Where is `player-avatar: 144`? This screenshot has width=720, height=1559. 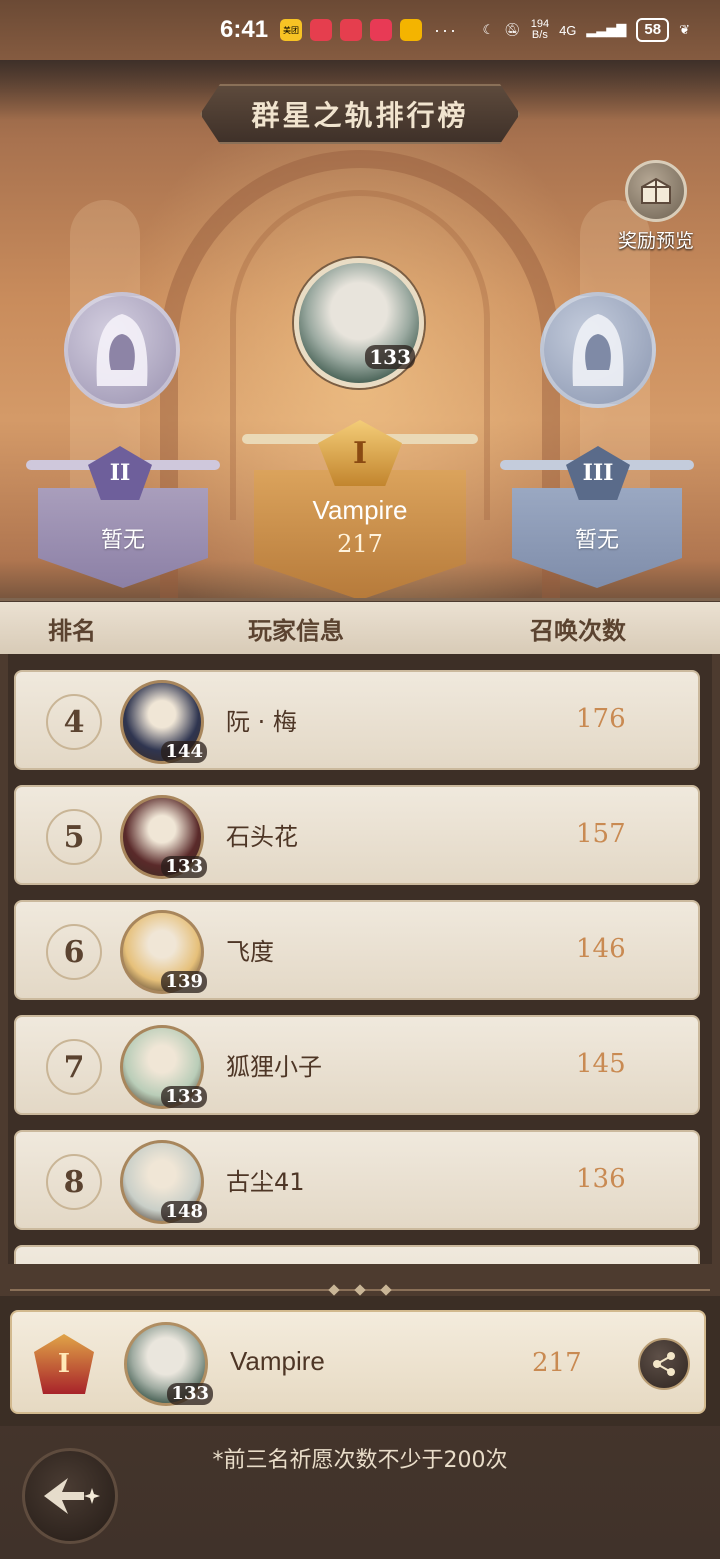 player-avatar: 144 is located at coordinates (163, 722).